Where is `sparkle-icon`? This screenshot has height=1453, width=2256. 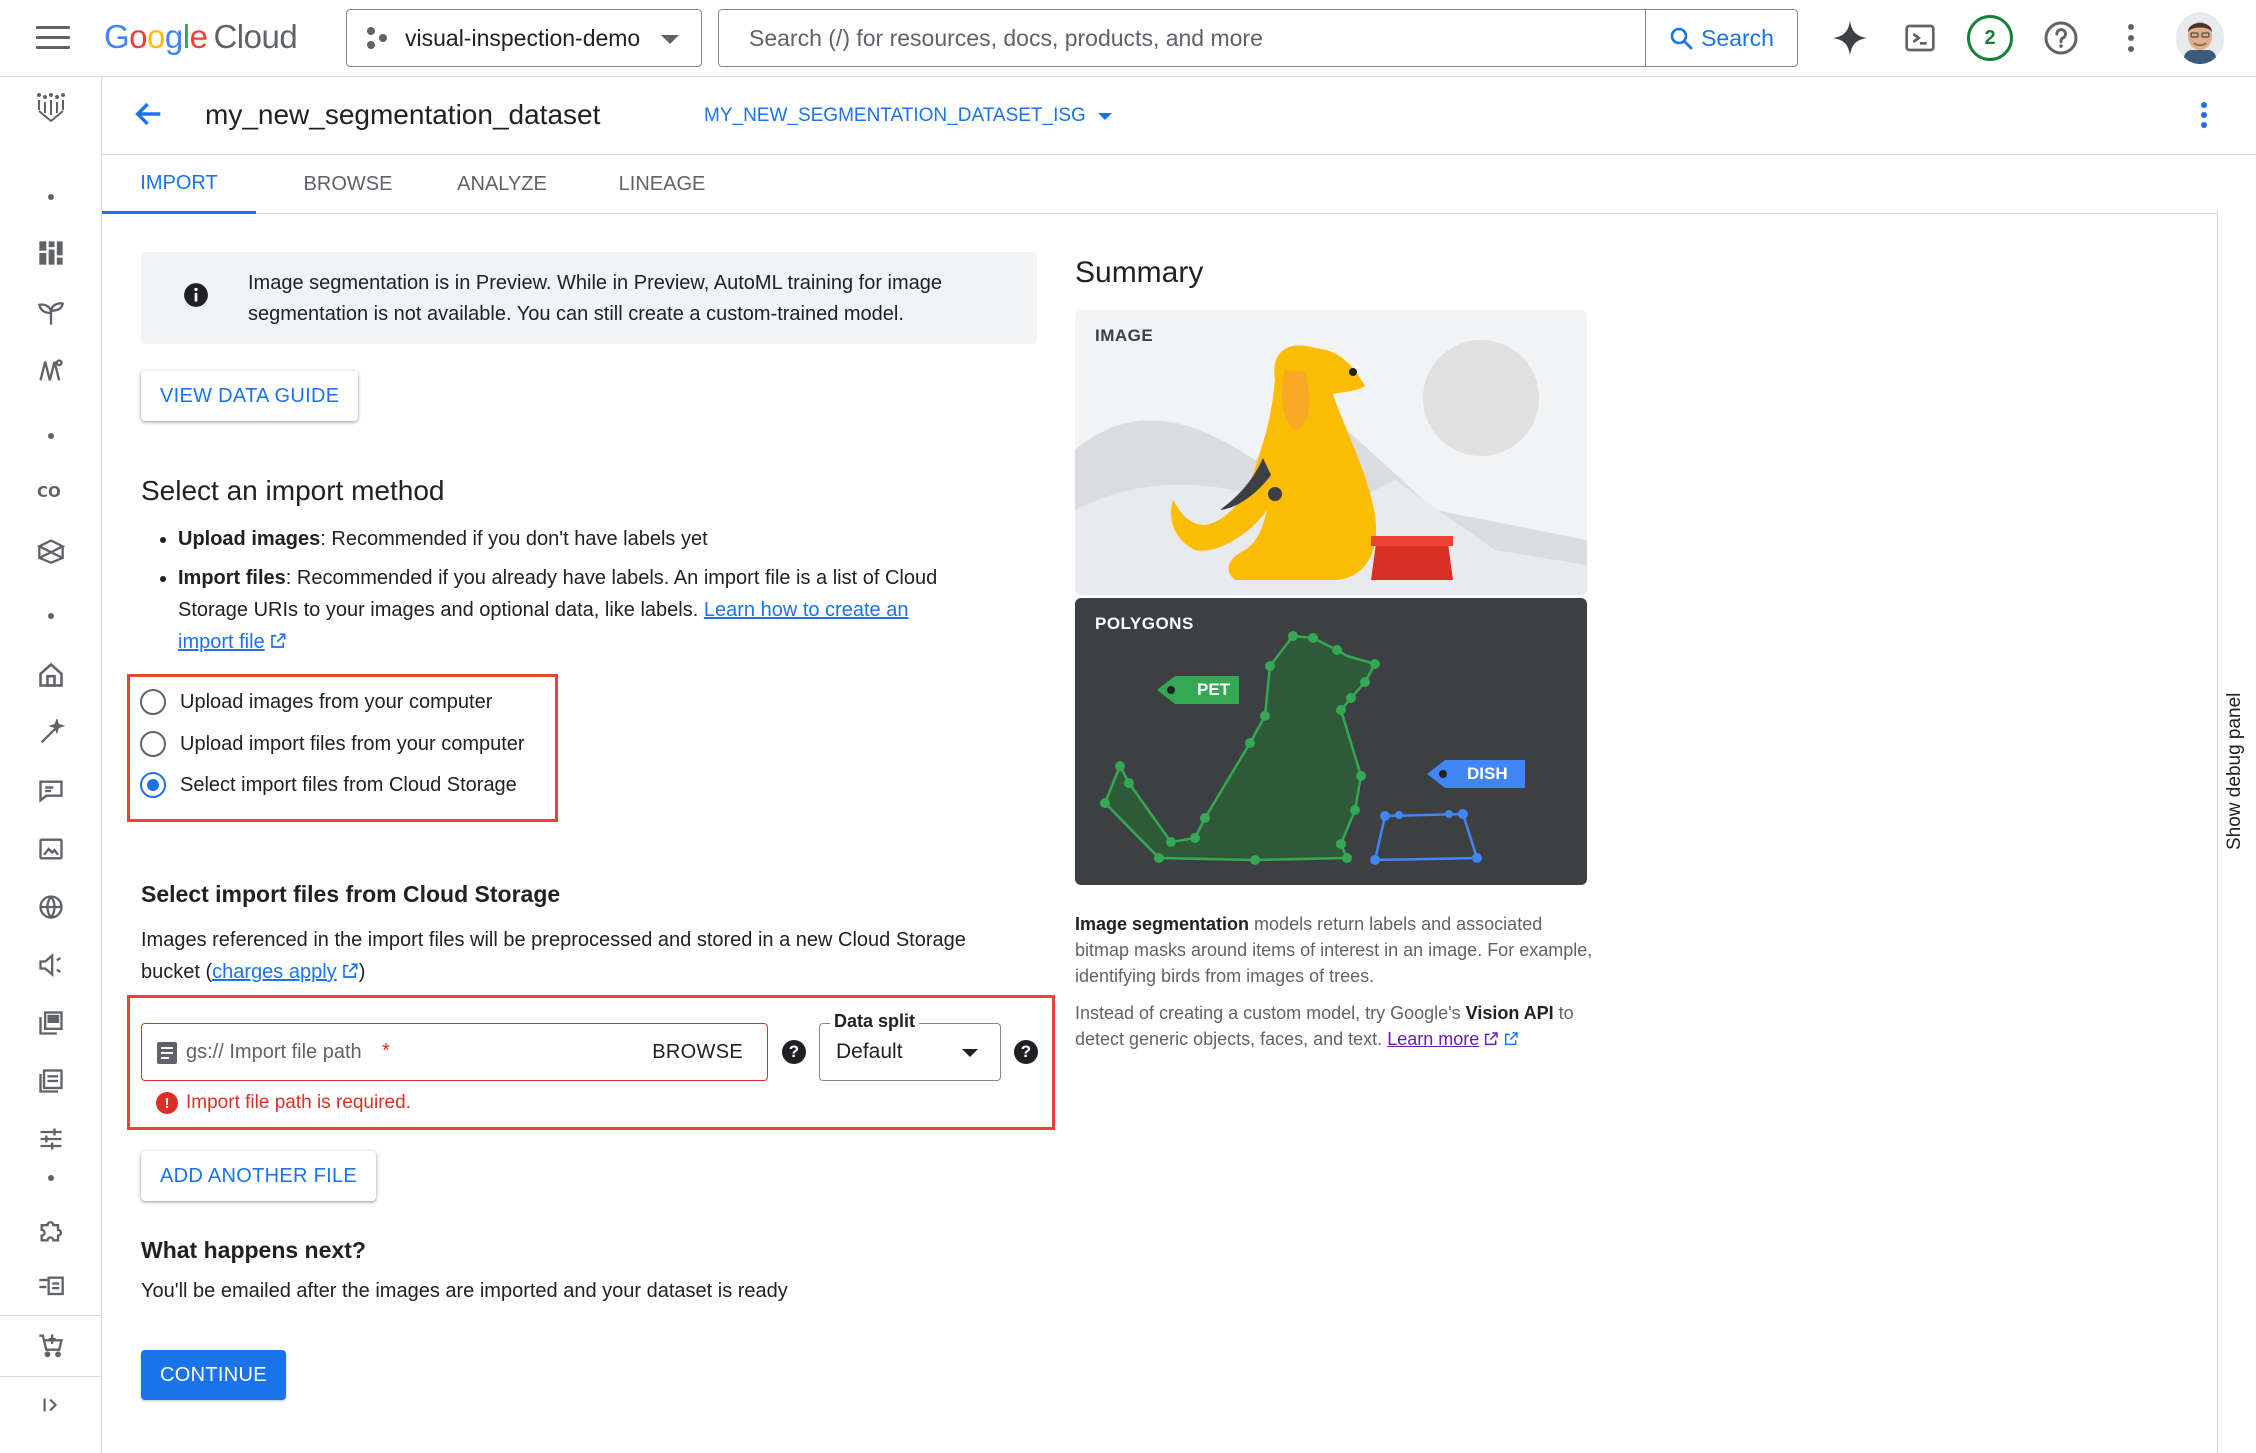
sparkle-icon is located at coordinates (1850, 38).